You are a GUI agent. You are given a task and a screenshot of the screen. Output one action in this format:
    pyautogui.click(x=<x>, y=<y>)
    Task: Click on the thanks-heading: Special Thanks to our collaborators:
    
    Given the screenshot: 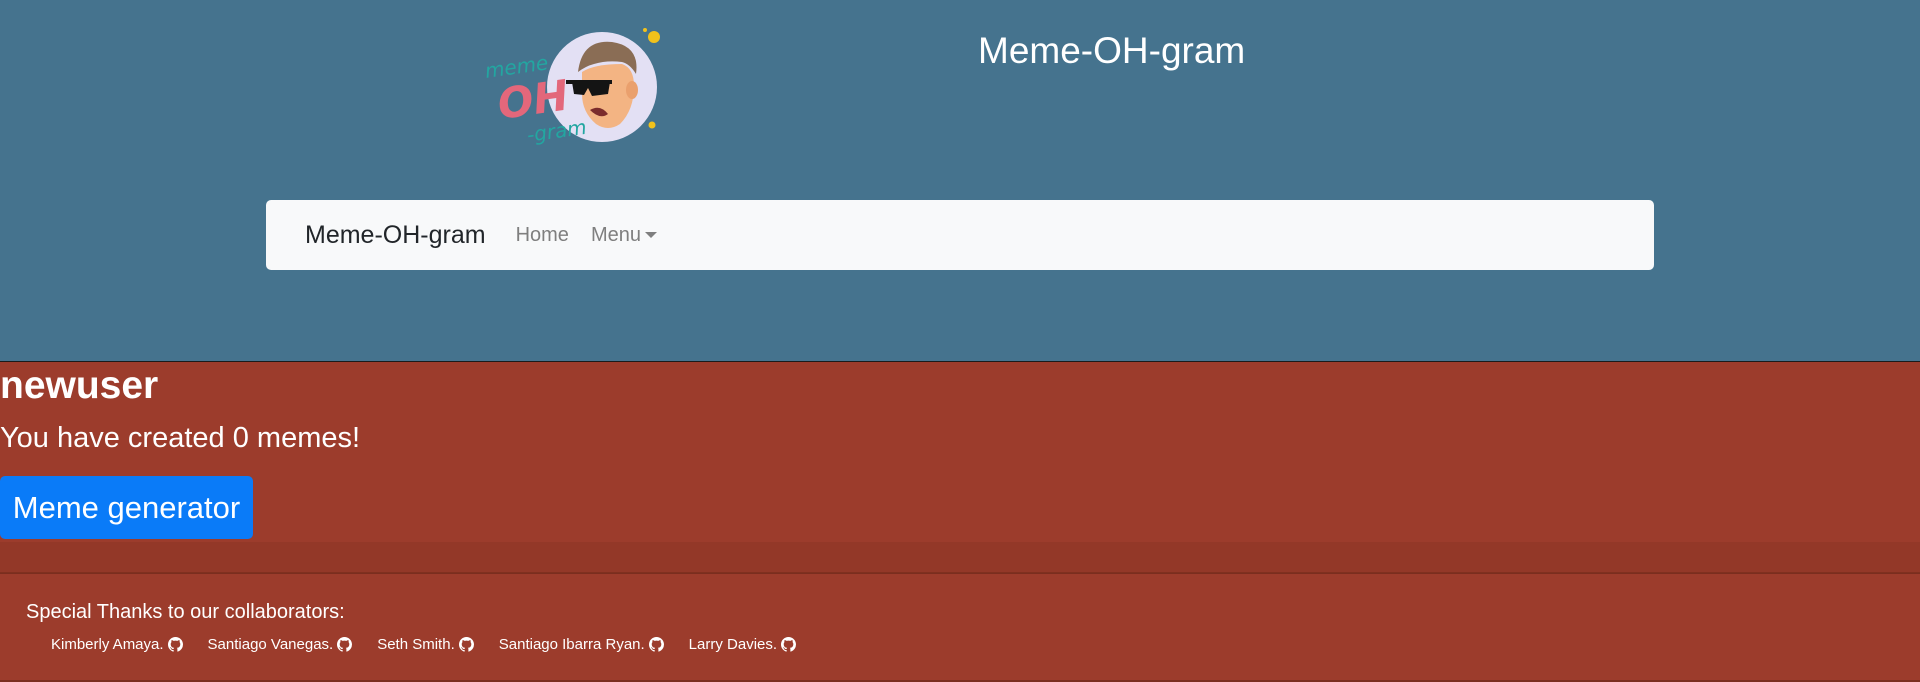 What is the action you would take?
    pyautogui.click(x=185, y=612)
    